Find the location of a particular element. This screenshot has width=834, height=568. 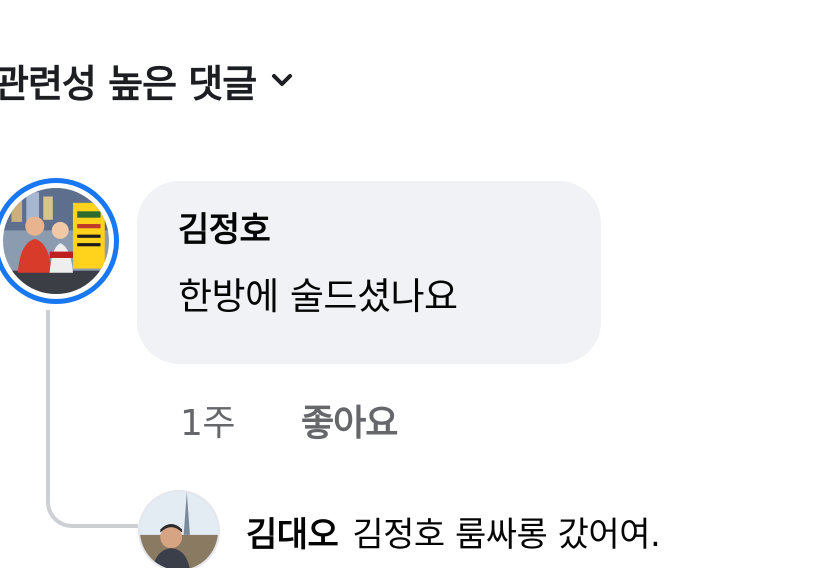

reply-text: 김정호 룸싸롱 갔어여. is located at coordinates (506, 534).